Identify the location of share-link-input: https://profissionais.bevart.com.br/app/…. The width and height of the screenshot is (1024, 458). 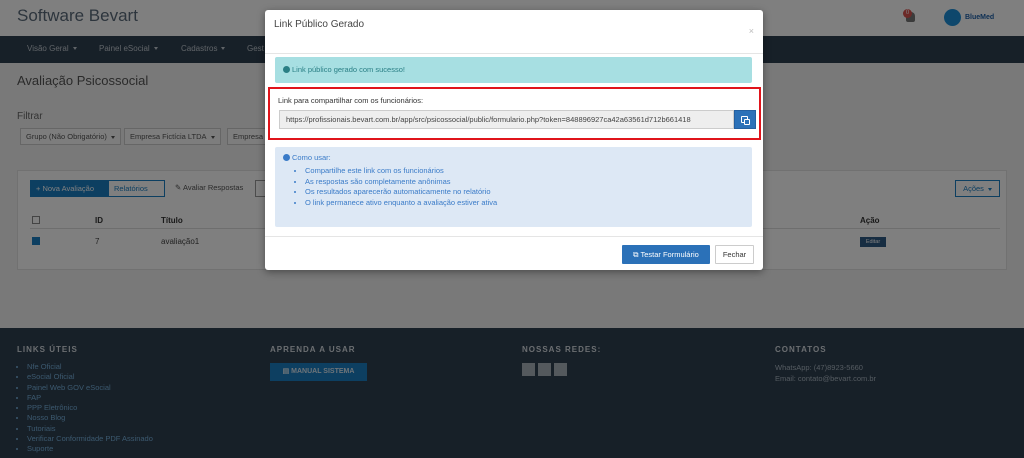
(506, 119).